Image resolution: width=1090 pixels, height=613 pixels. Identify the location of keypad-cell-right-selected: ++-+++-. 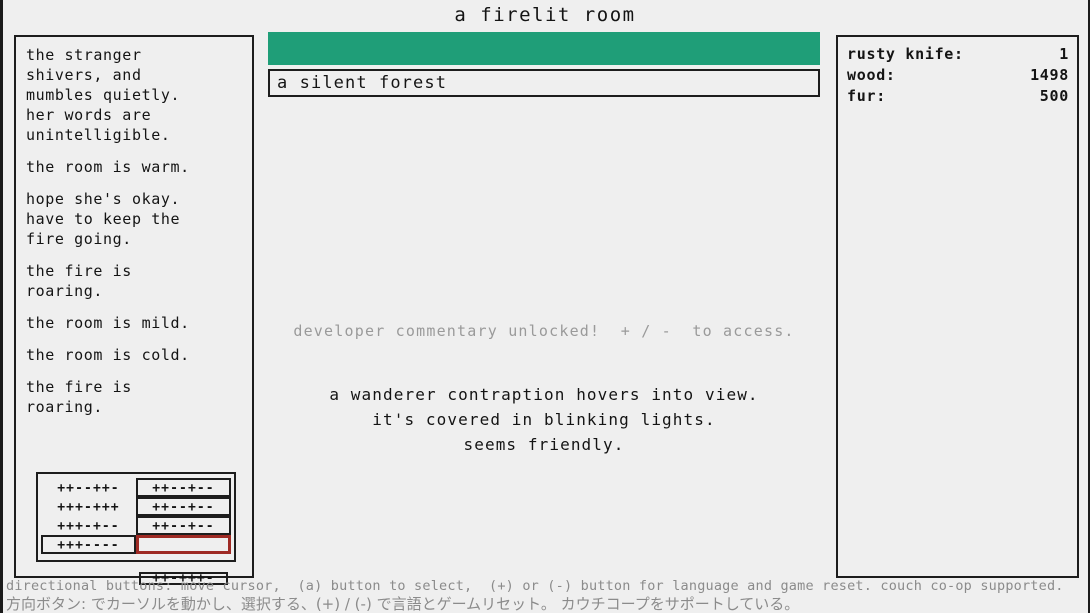
(183, 560).